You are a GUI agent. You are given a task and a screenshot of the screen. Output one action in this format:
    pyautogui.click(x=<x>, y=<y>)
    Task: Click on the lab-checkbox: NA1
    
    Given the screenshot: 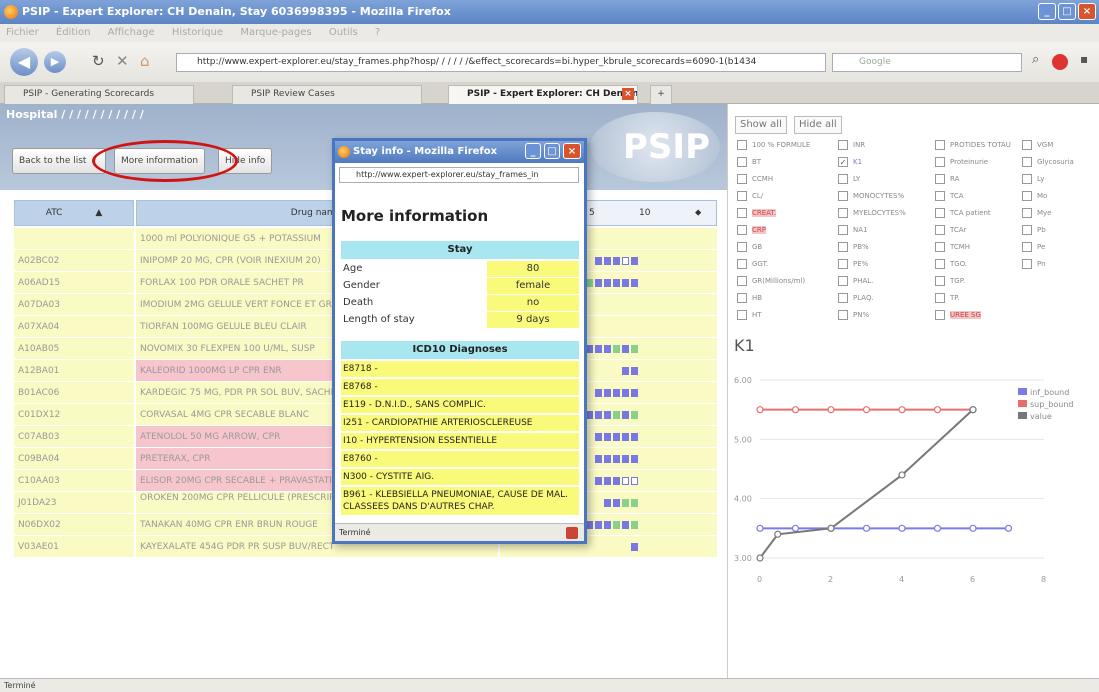 What is the action you would take?
    pyautogui.click(x=852, y=230)
    